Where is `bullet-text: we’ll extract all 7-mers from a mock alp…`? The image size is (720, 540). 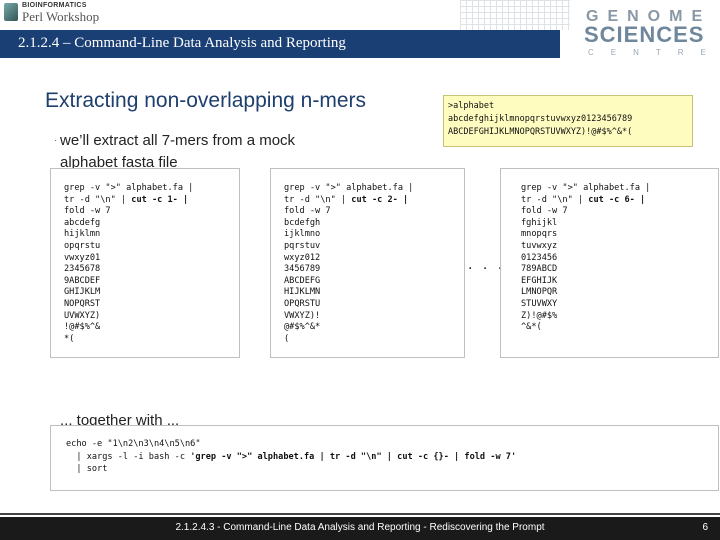 bullet-text: we’ll extract all 7-mers from a mock alp… is located at coordinates (178, 151).